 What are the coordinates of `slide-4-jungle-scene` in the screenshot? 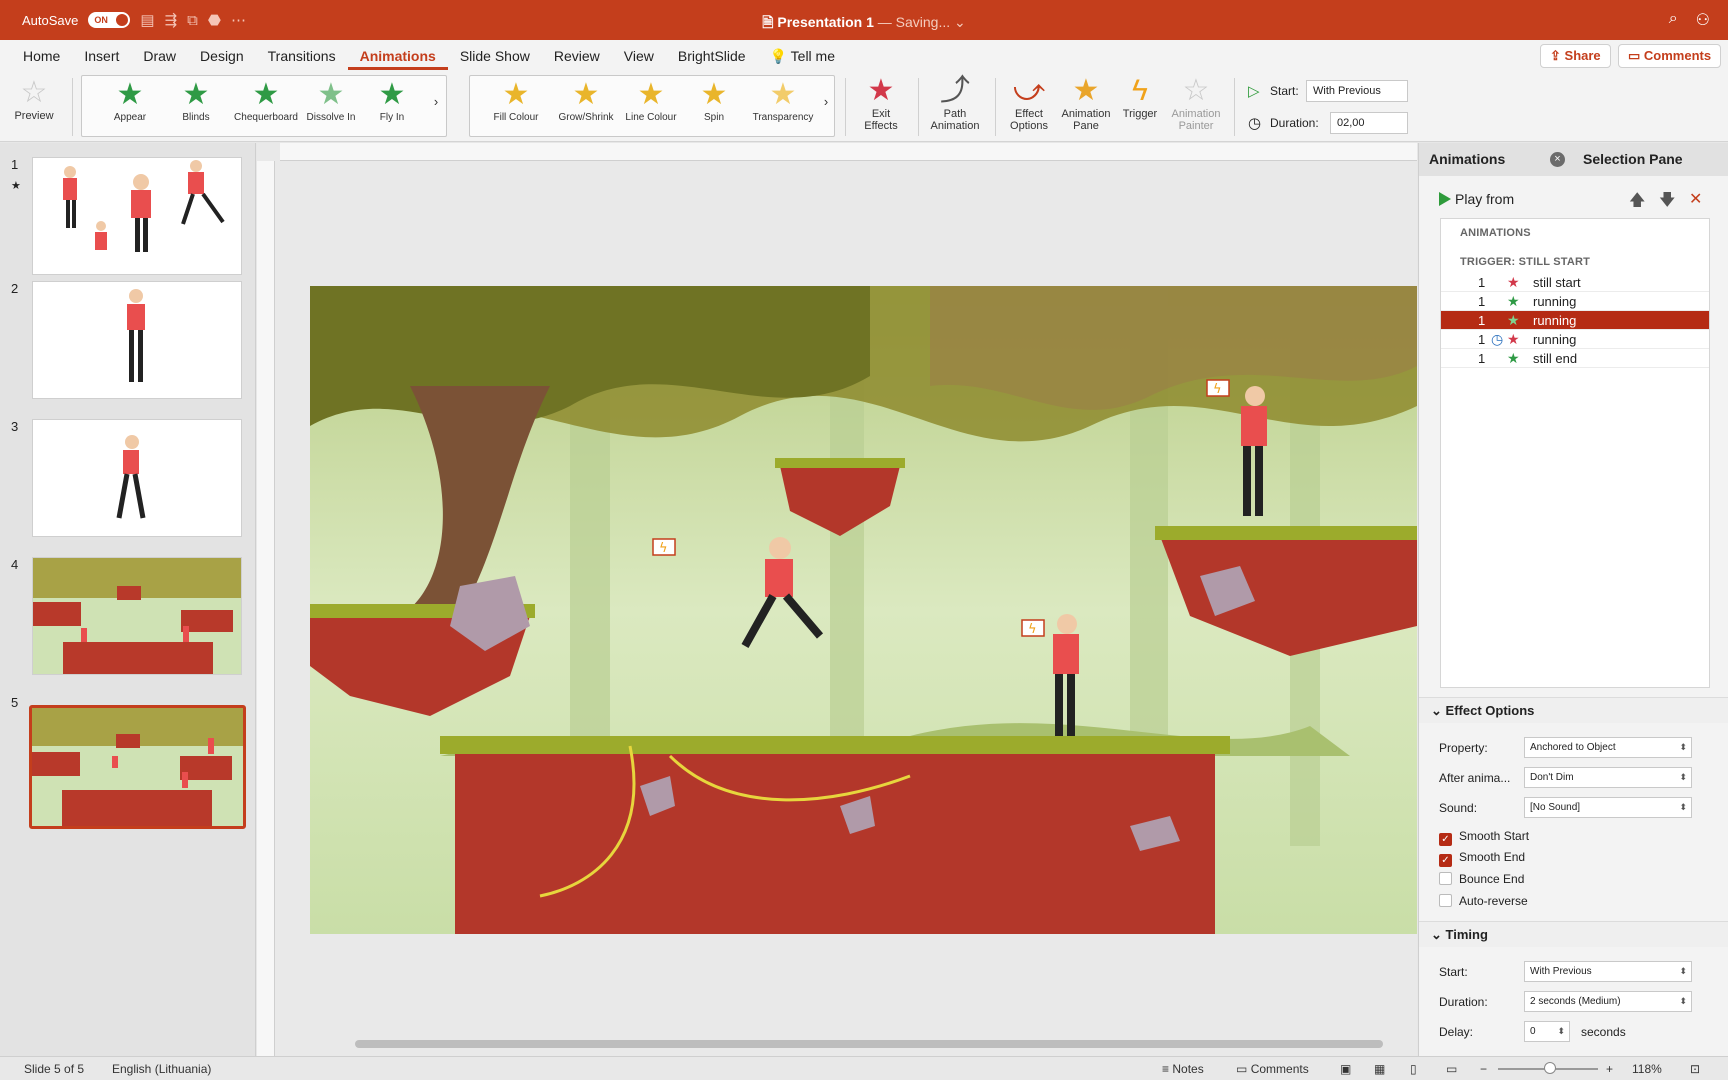 It's located at (137, 616).